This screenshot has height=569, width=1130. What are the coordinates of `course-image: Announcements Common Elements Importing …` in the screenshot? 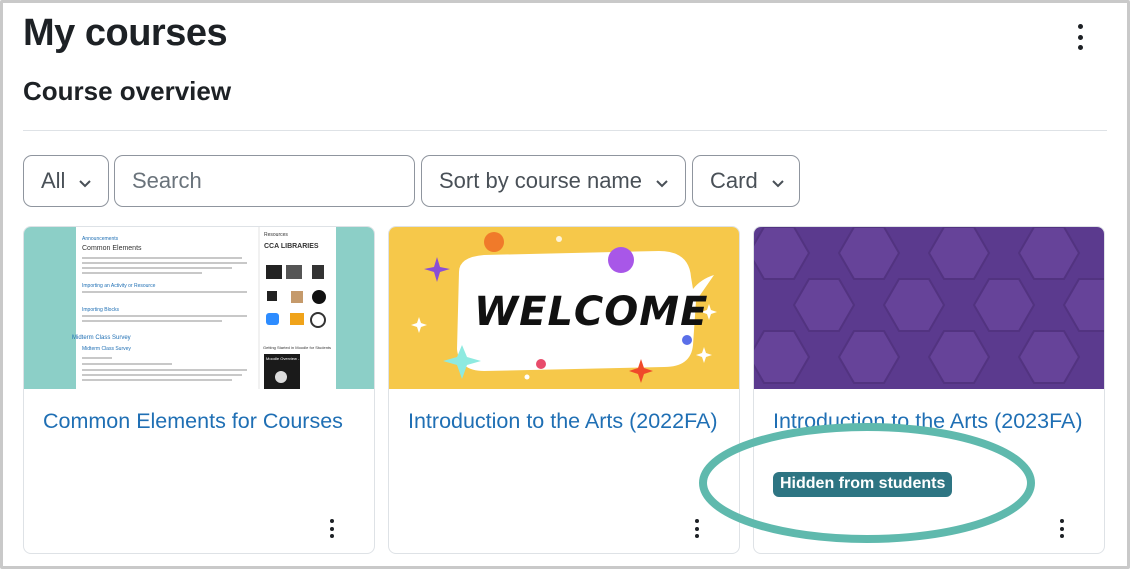 It's located at (199, 308).